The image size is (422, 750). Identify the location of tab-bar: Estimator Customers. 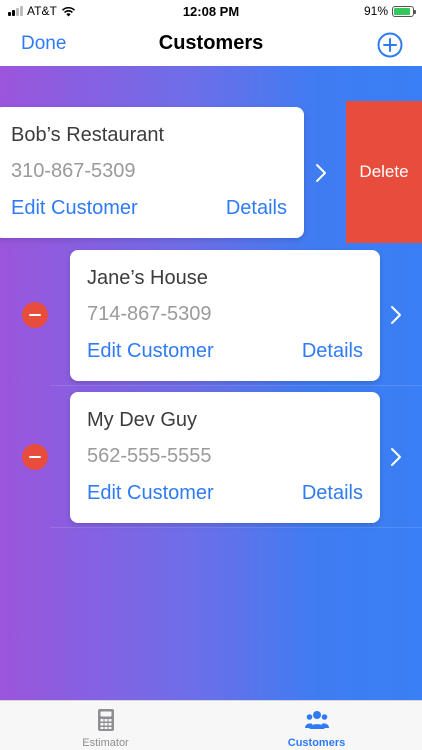
(211, 725).